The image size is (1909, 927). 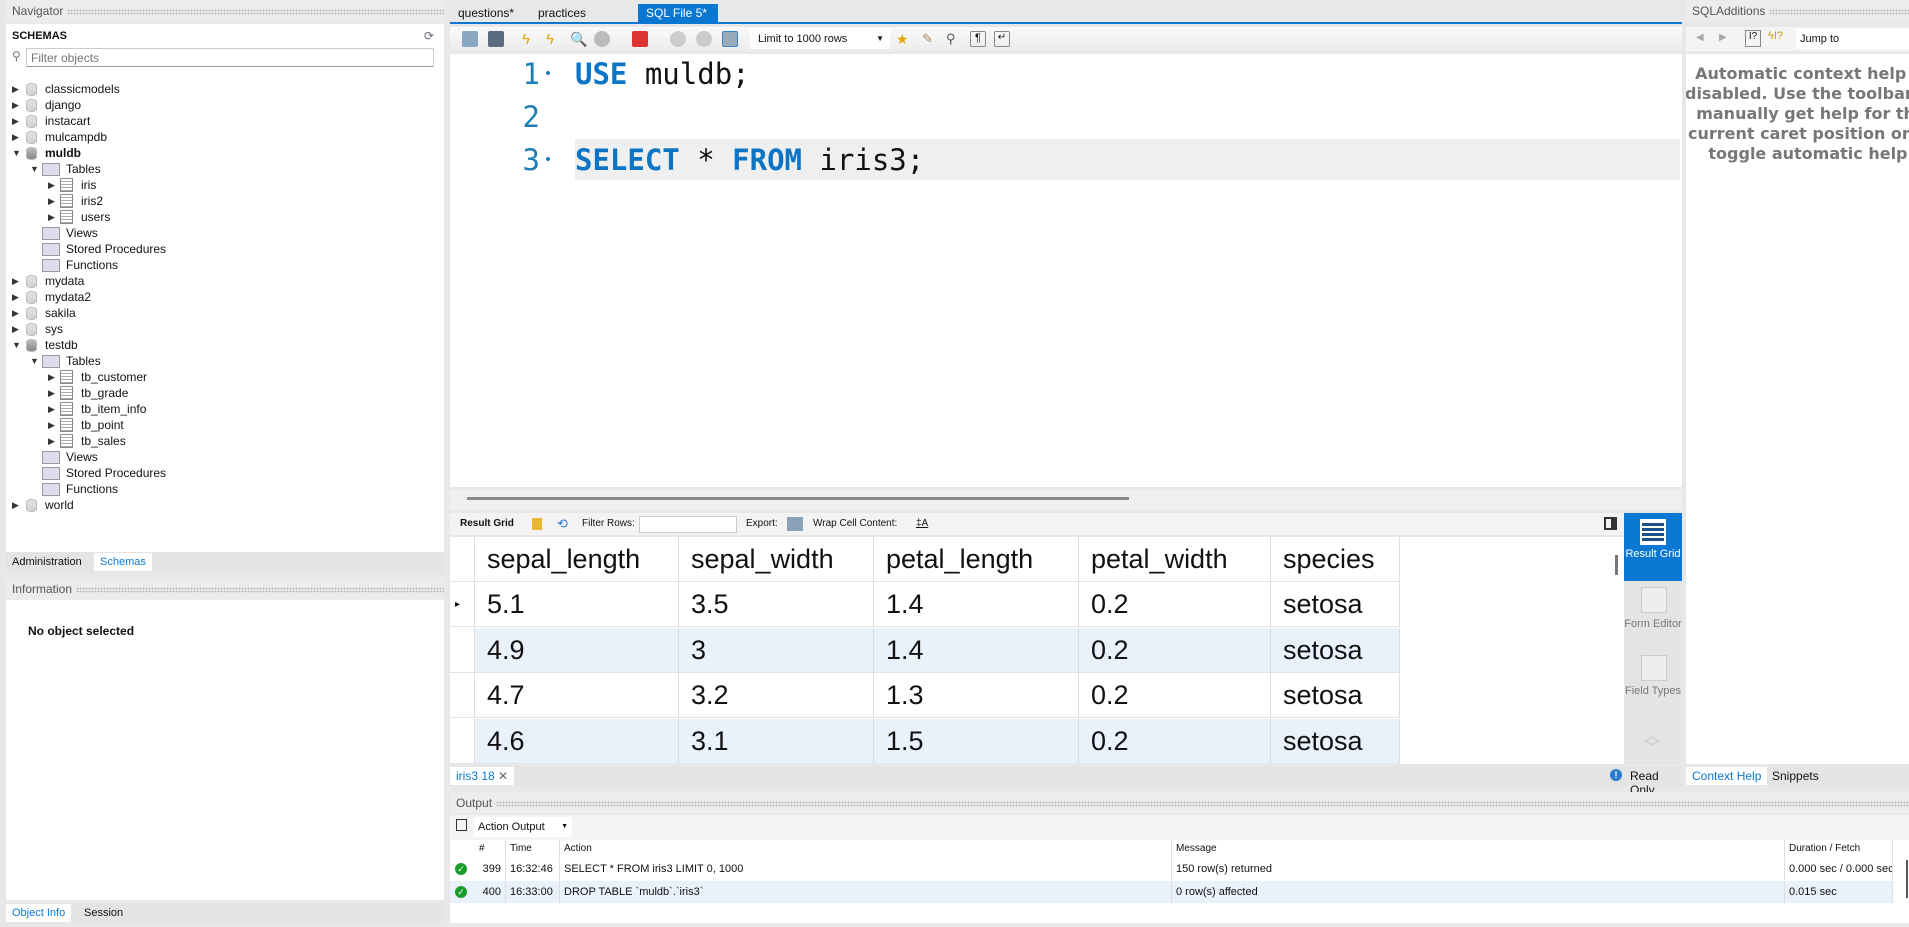 What do you see at coordinates (86, 425) in the screenshot?
I see `tree-item-tb_point: ▶ tb_point` at bounding box center [86, 425].